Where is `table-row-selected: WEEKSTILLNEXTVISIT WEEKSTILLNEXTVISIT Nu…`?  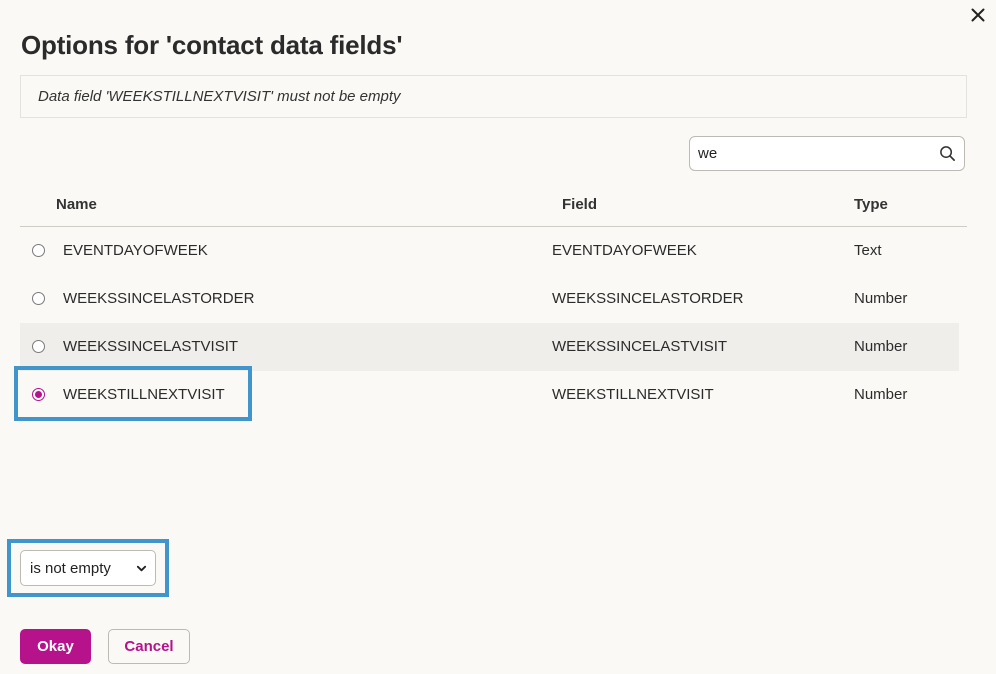 table-row-selected: WEEKSTILLNEXTVISIT WEEKSTILLNEXTVISIT Nu… is located at coordinates (493, 395).